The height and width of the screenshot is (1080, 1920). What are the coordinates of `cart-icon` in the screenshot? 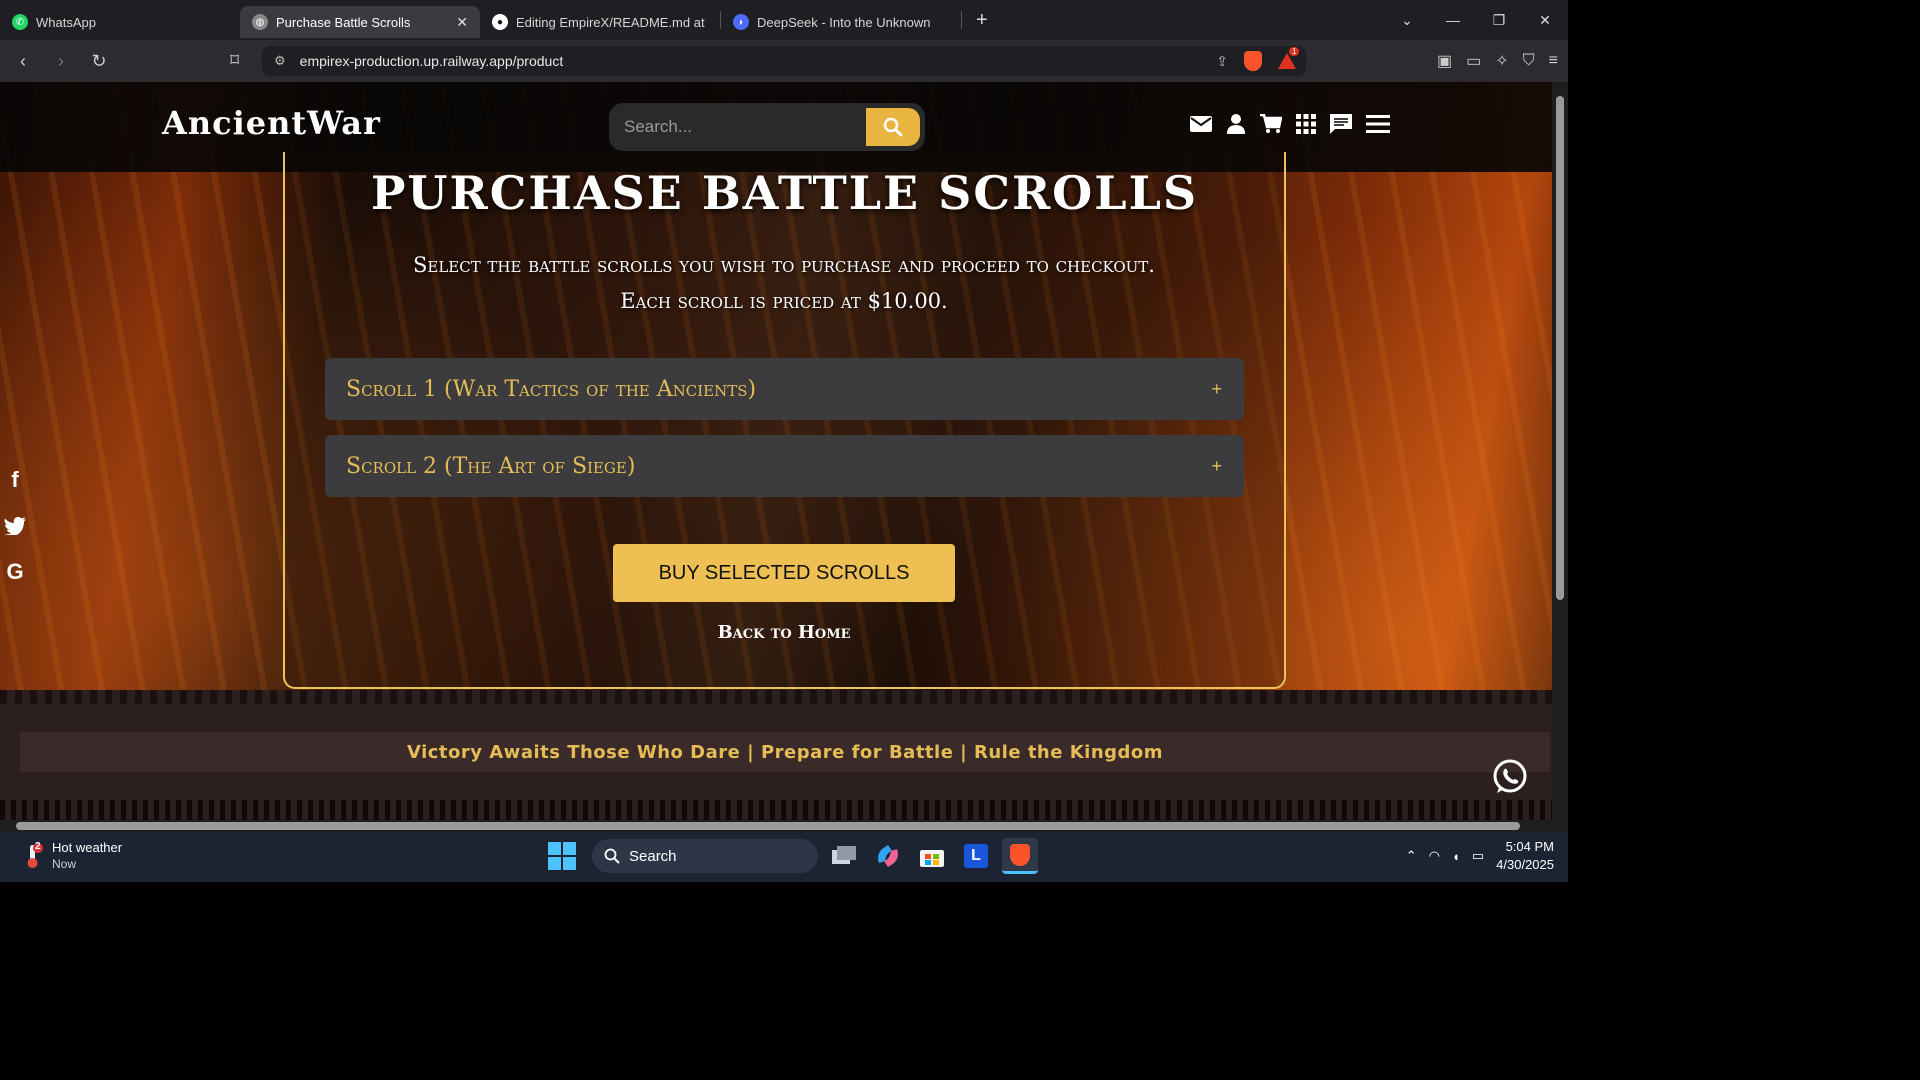 It's located at (1271, 124).